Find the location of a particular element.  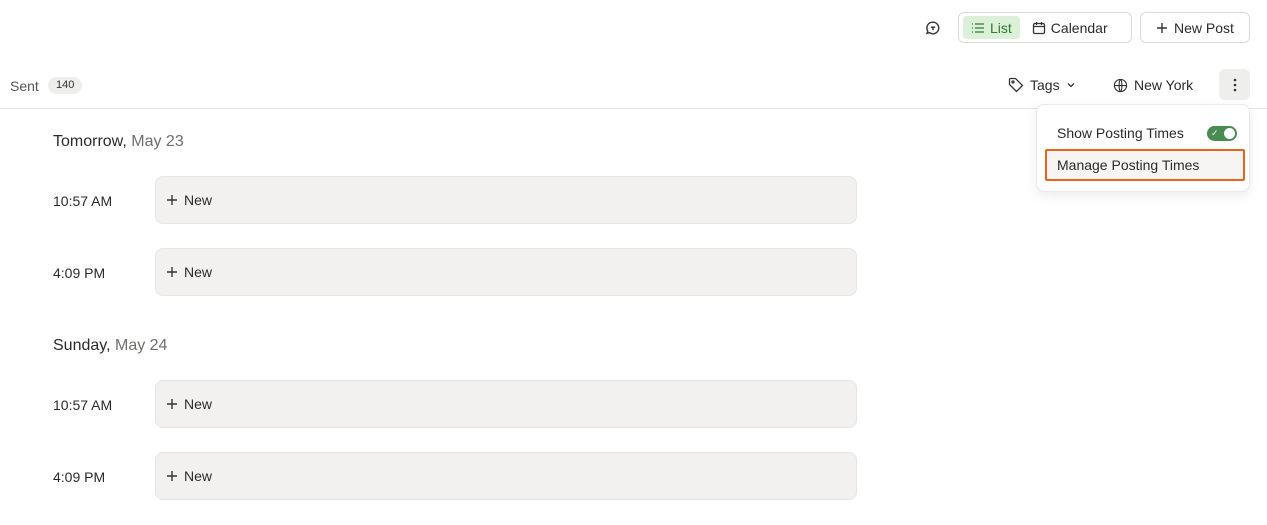

more-options-button is located at coordinates (1234, 84).